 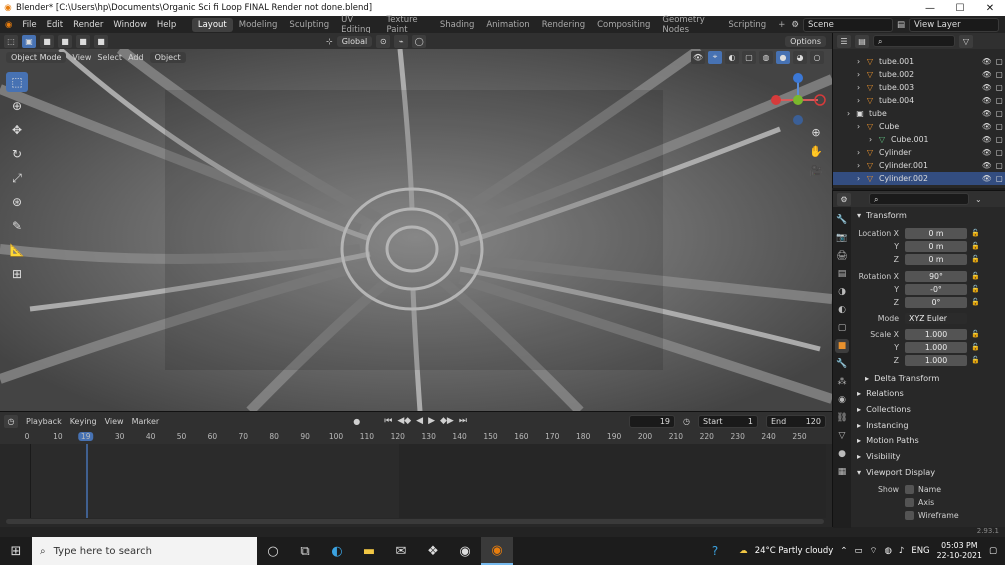 I want to click on proportional-edit-icon: ◯, so click(x=419, y=41).